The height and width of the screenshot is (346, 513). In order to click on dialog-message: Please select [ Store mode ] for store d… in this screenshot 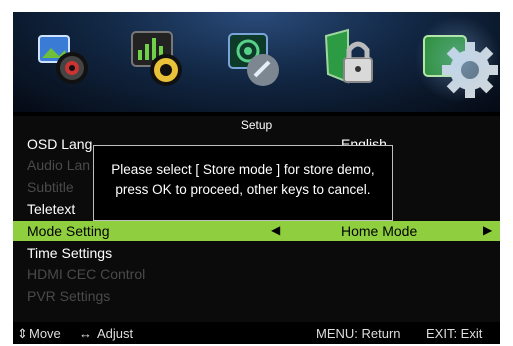, I will do `click(243, 180)`.